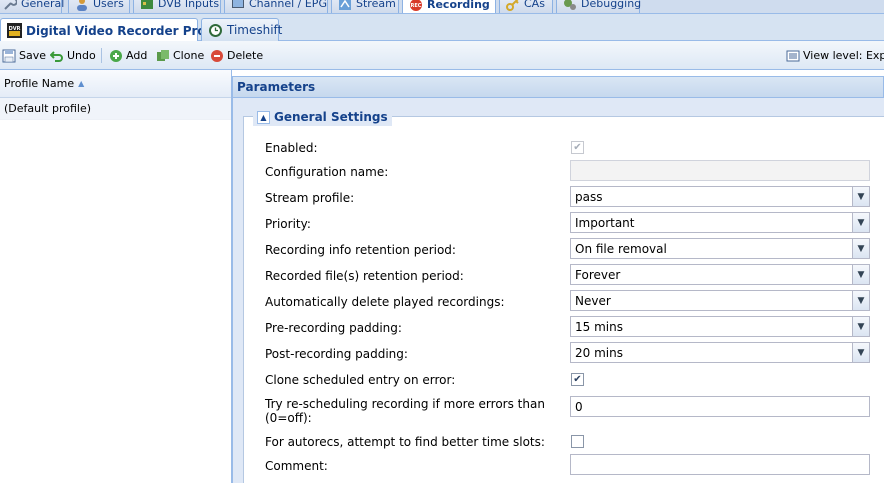 This screenshot has height=483, width=884. I want to click on priority-select: Important ▼, so click(720, 222).